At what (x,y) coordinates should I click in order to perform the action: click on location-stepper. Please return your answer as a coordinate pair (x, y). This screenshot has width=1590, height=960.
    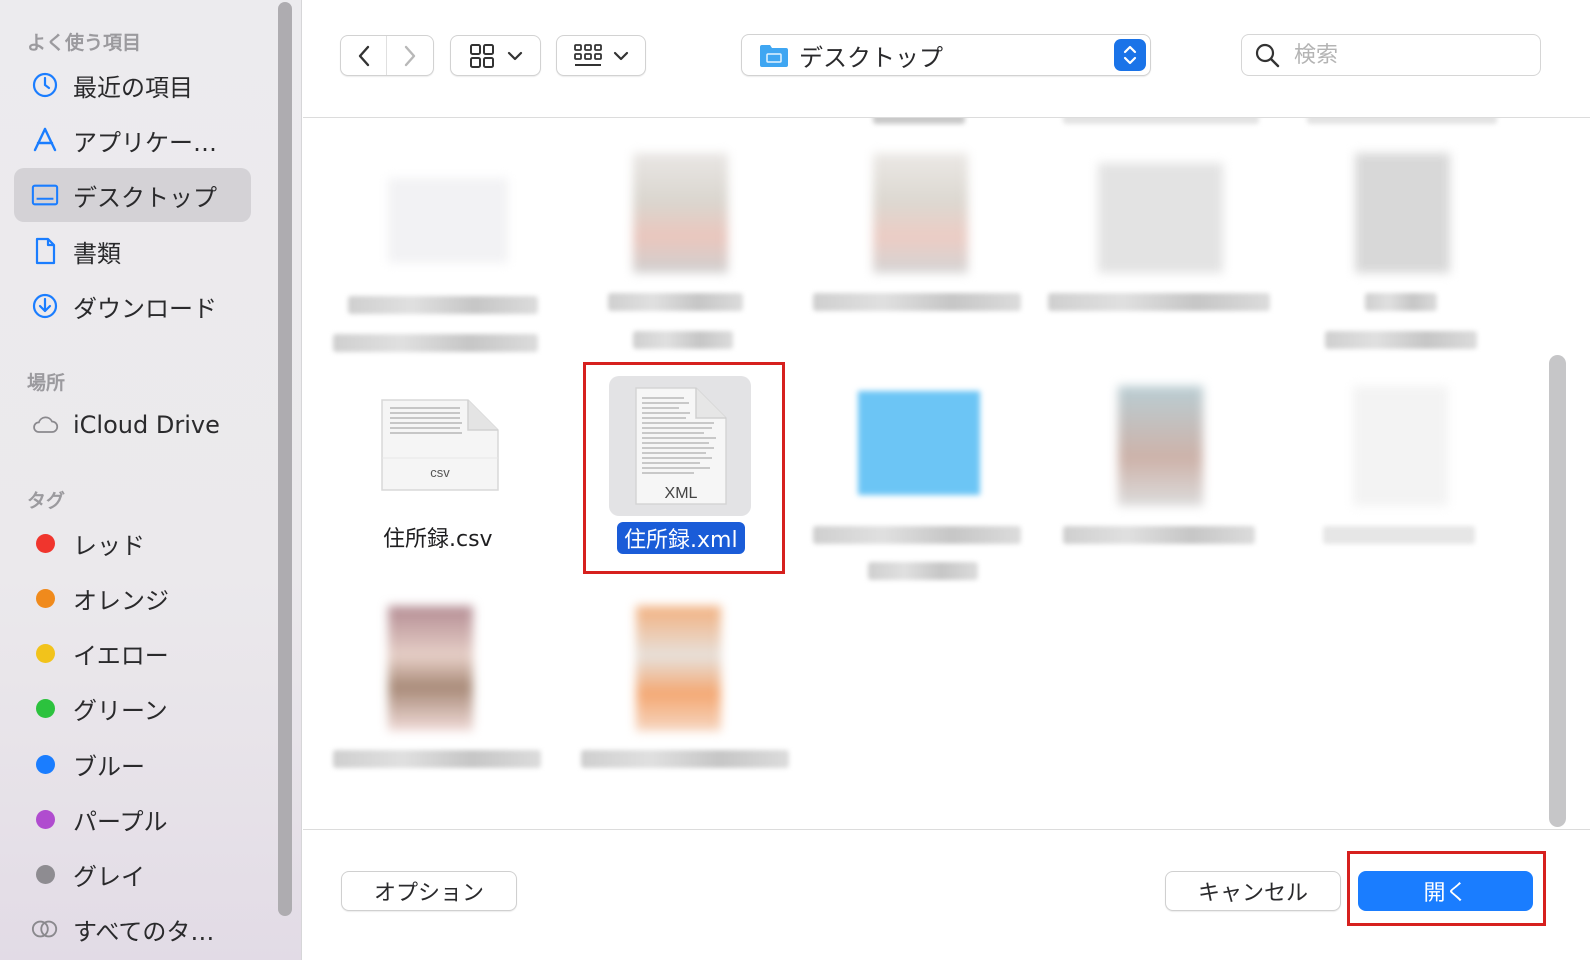
    Looking at the image, I should click on (1130, 55).